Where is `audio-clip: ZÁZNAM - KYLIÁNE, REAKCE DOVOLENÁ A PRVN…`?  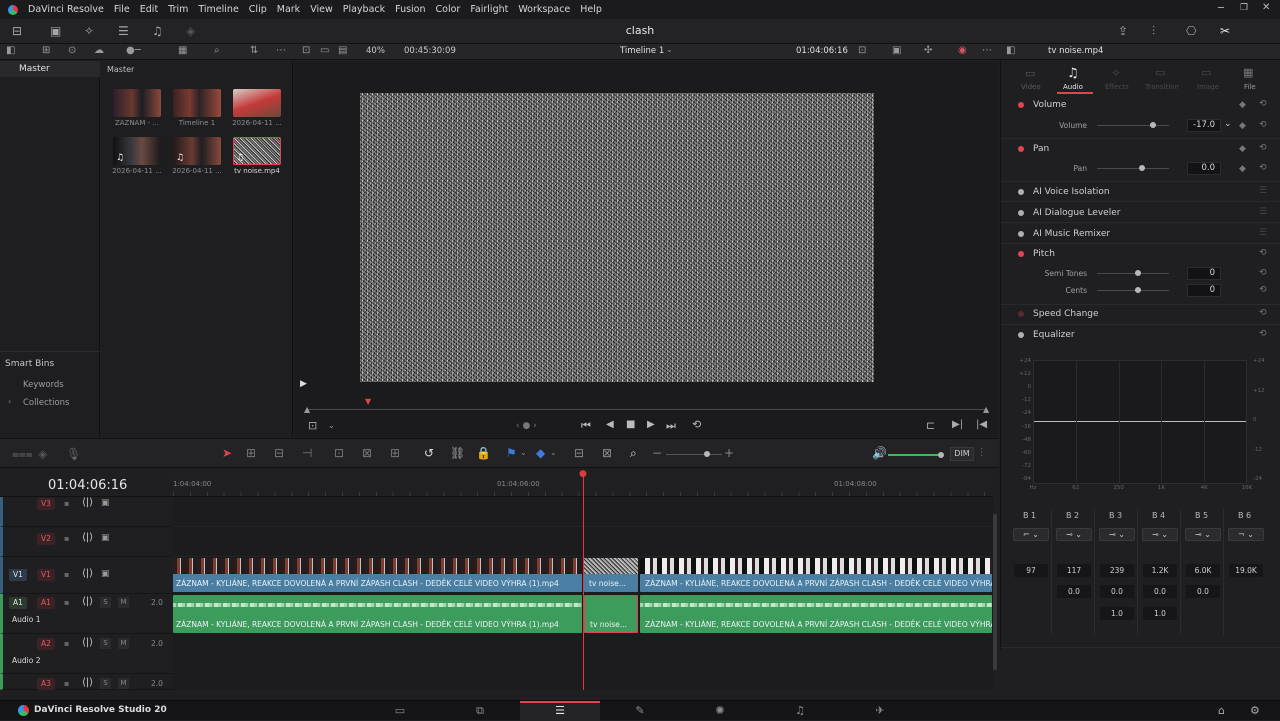 audio-clip: ZÁZNAM - KYLIÁNE, REAKCE DOVOLENÁ A PRVN… is located at coordinates (377, 614).